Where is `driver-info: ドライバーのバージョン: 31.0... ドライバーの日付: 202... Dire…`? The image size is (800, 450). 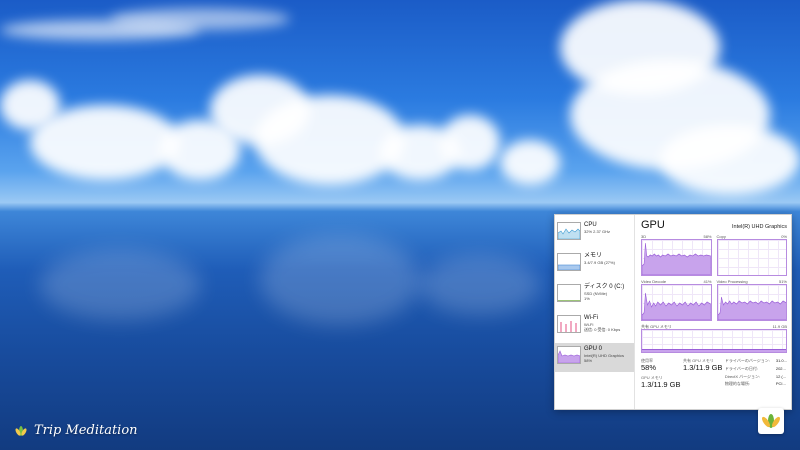 driver-info: ドライバーのバージョン: 31.0... ドライバーの日付: 202... Dire… is located at coordinates (756, 373).